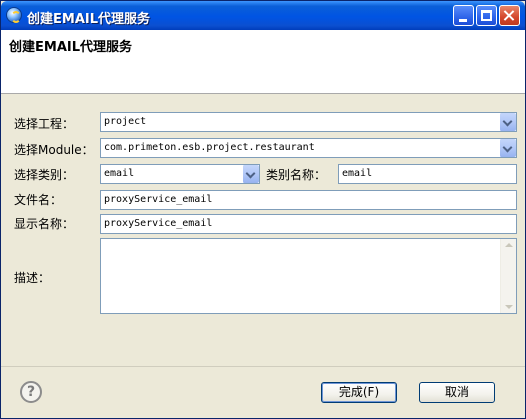 This screenshot has width=526, height=419. What do you see at coordinates (308, 224) in the screenshot?
I see `display-name-field: proxyService_email` at bounding box center [308, 224].